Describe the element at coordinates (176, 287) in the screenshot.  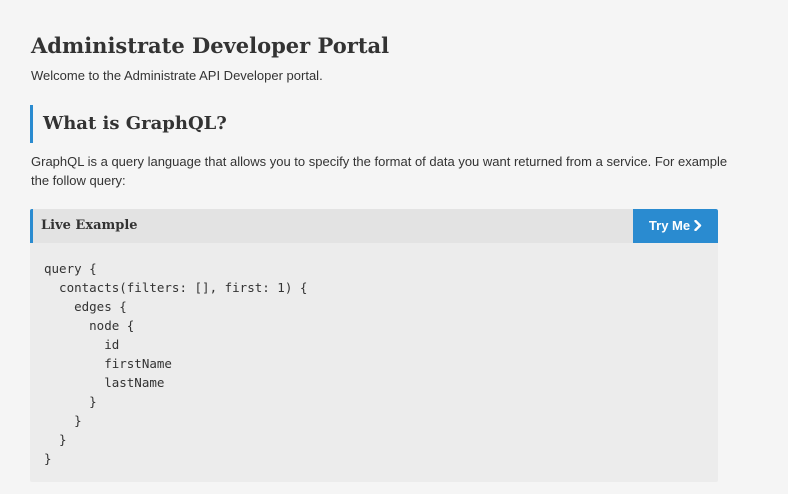
I see `code-line: contacts(filters: [], first: 1) {` at that location.